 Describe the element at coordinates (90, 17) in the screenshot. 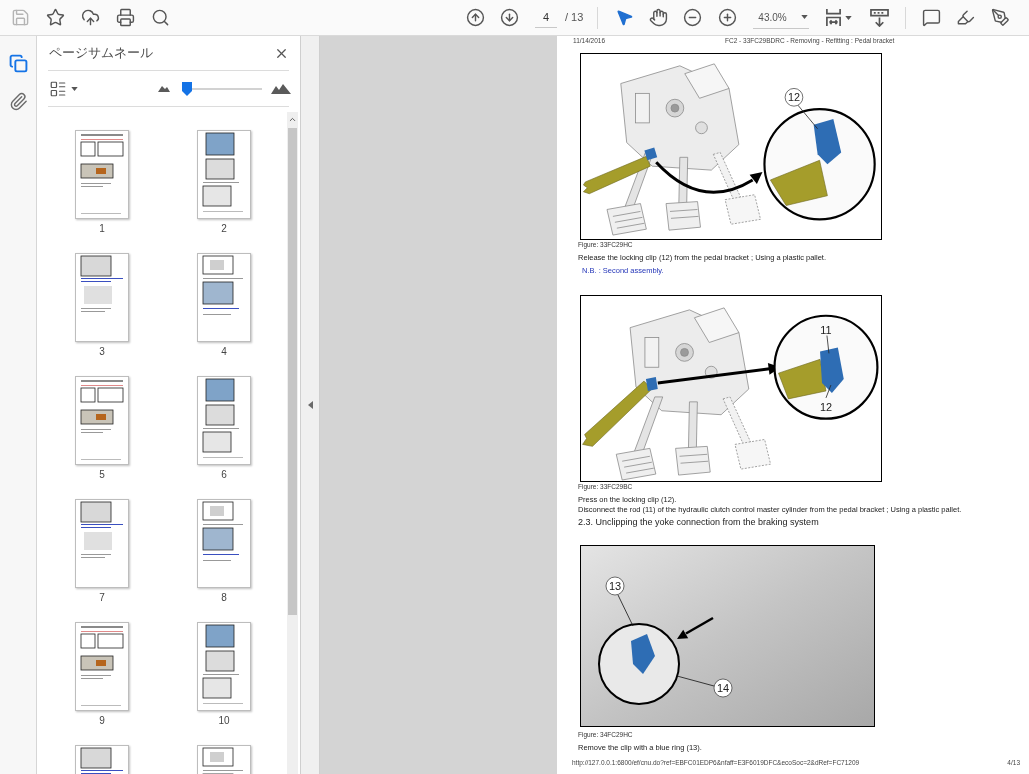

I see `cloud-upload-icon` at that location.